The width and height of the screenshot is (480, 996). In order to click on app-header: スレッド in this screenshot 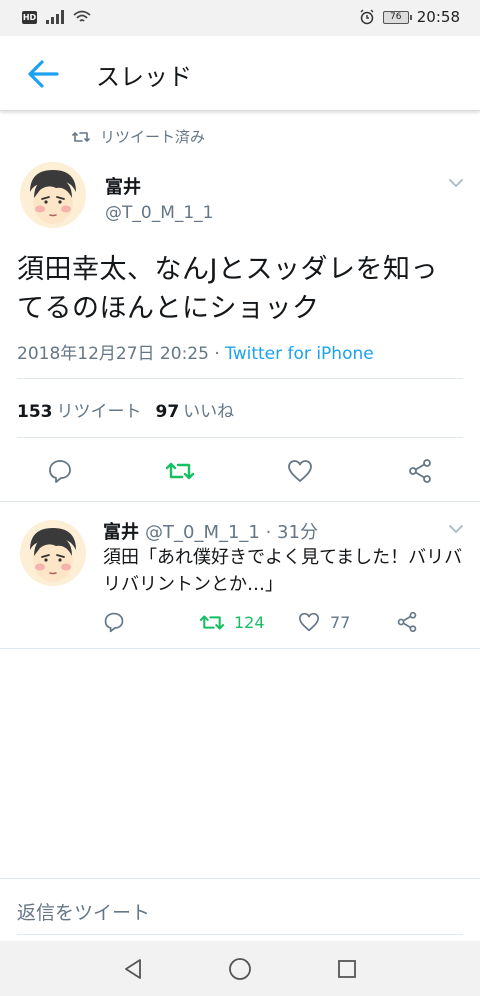, I will do `click(240, 73)`.